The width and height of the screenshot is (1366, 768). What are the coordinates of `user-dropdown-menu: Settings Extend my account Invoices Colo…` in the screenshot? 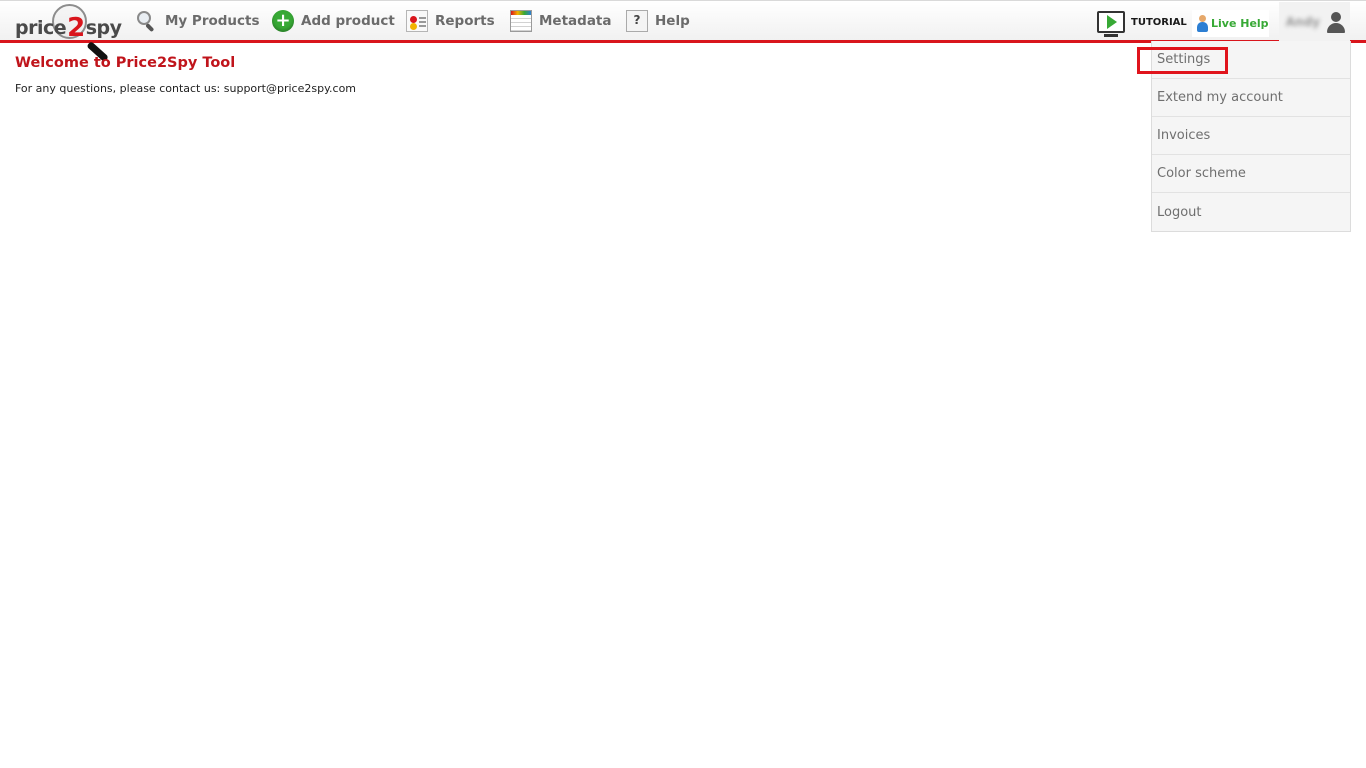 It's located at (1251, 136).